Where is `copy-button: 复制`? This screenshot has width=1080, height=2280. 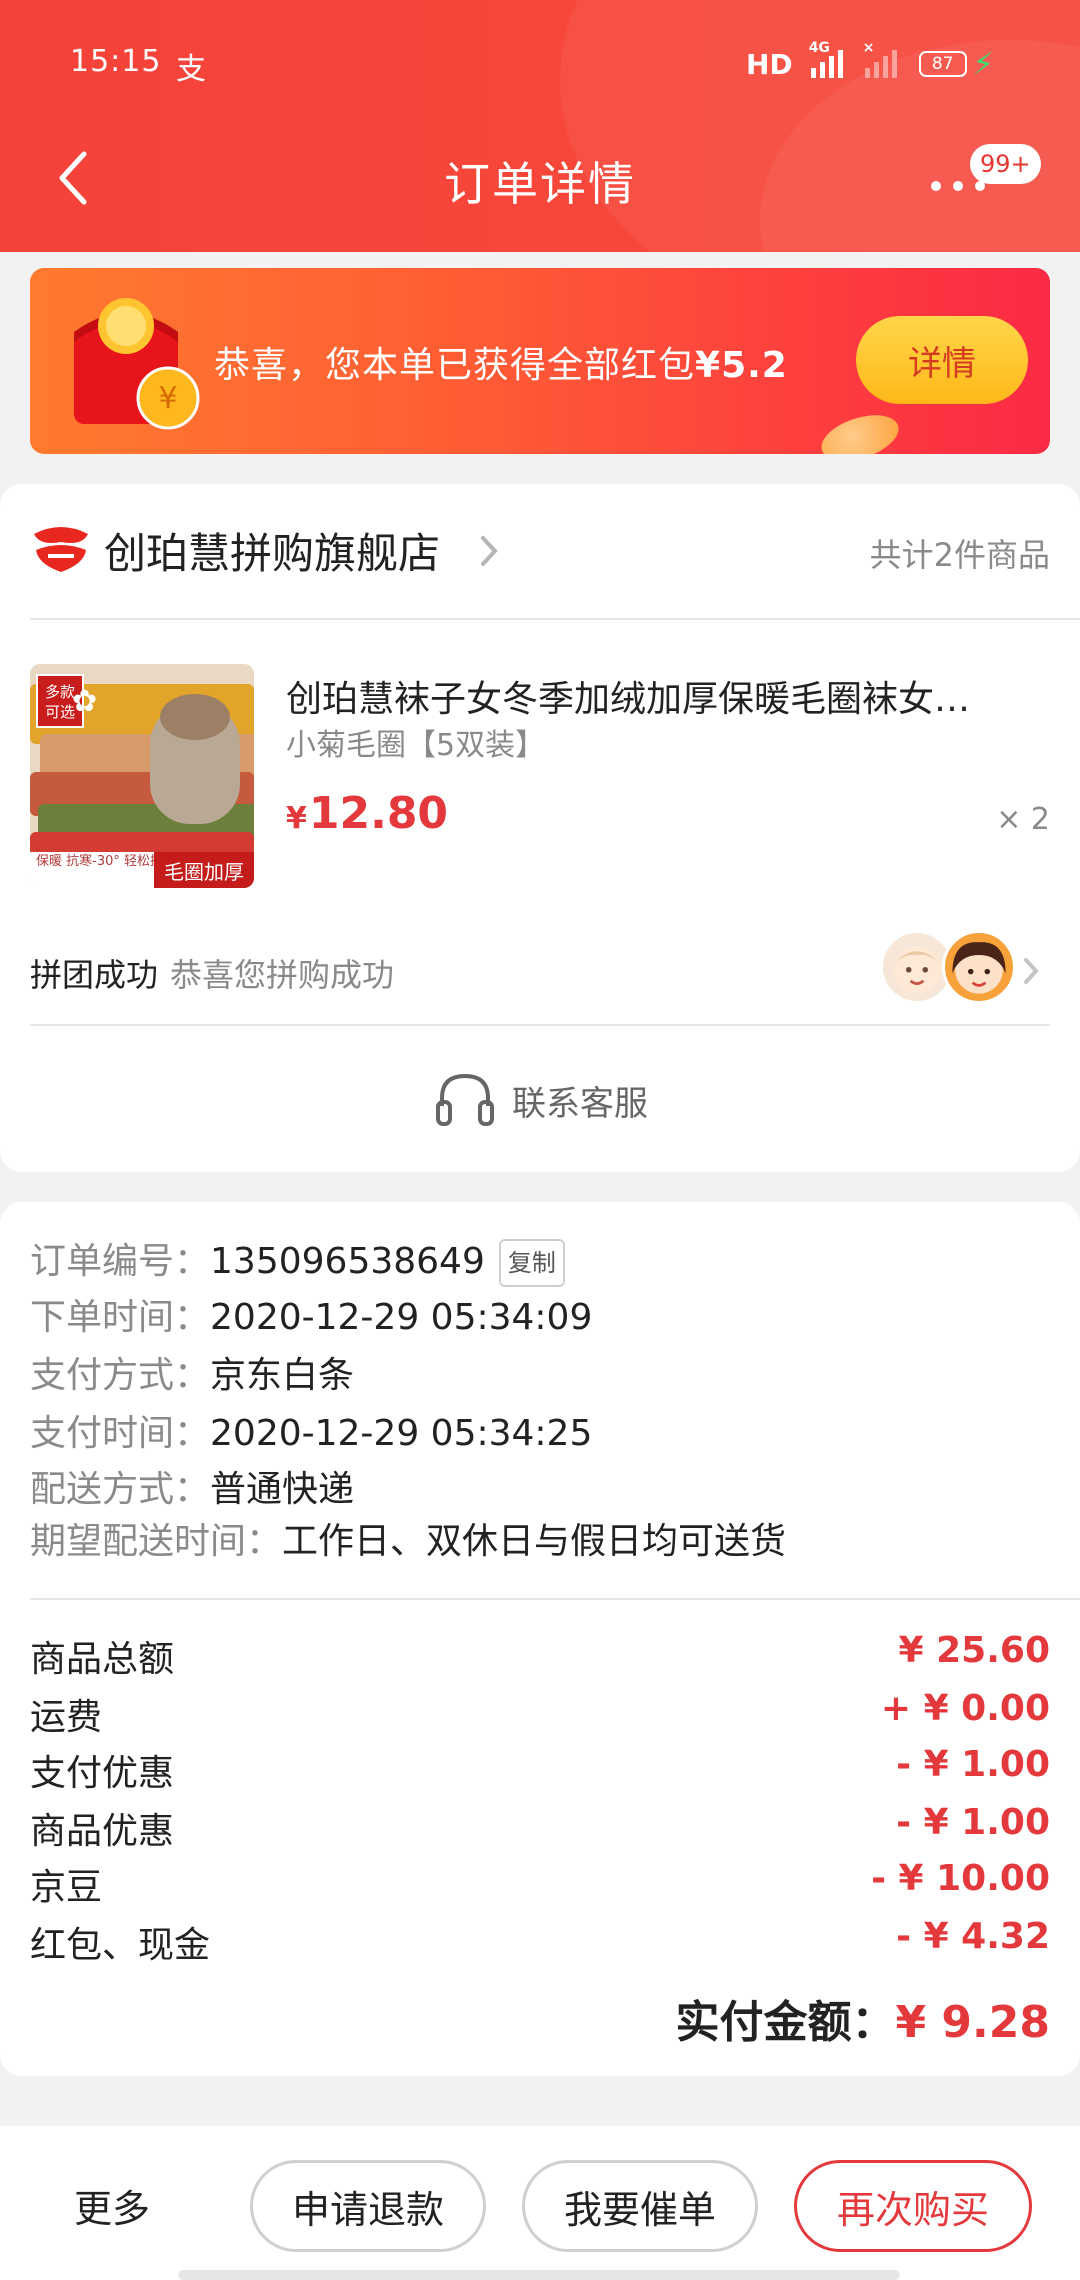 copy-button: 复制 is located at coordinates (531, 1263).